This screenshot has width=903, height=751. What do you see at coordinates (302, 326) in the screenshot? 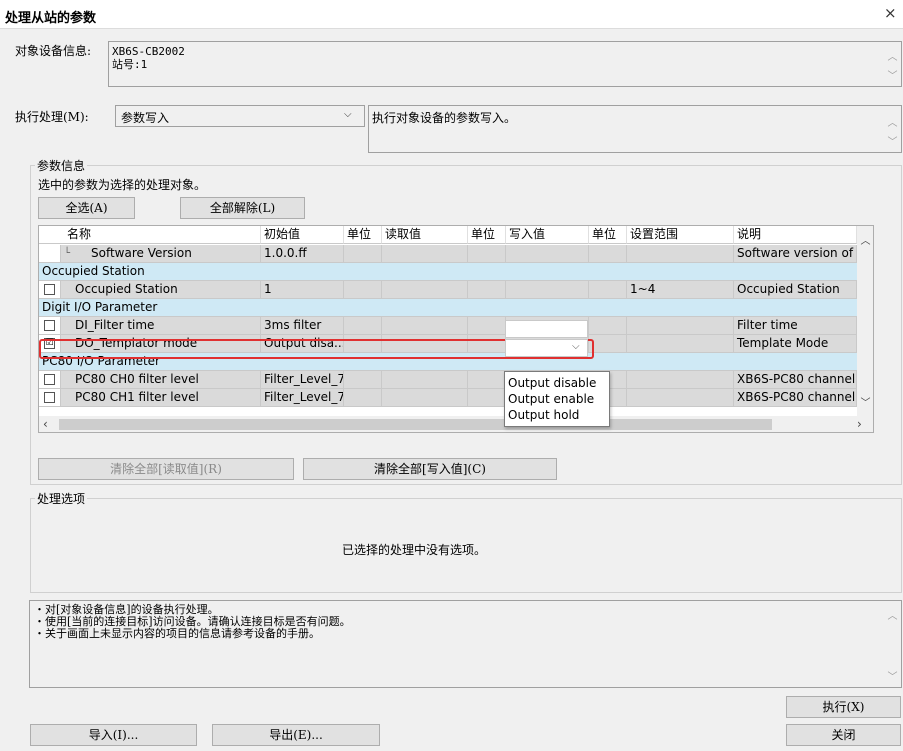
I see `cell-init: 3ms filter` at bounding box center [302, 326].